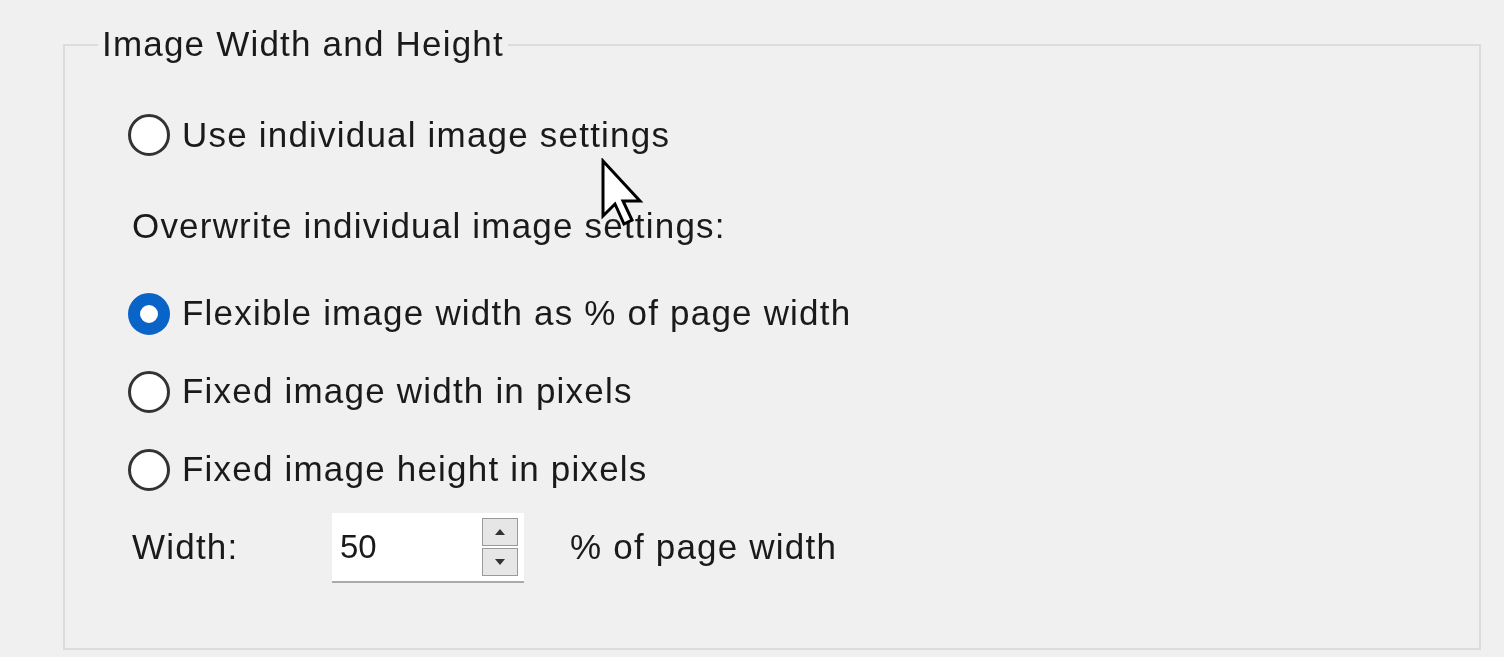 The width and height of the screenshot is (1504, 657). I want to click on radio-label: Flexible image width as % of page width, so click(517, 313).